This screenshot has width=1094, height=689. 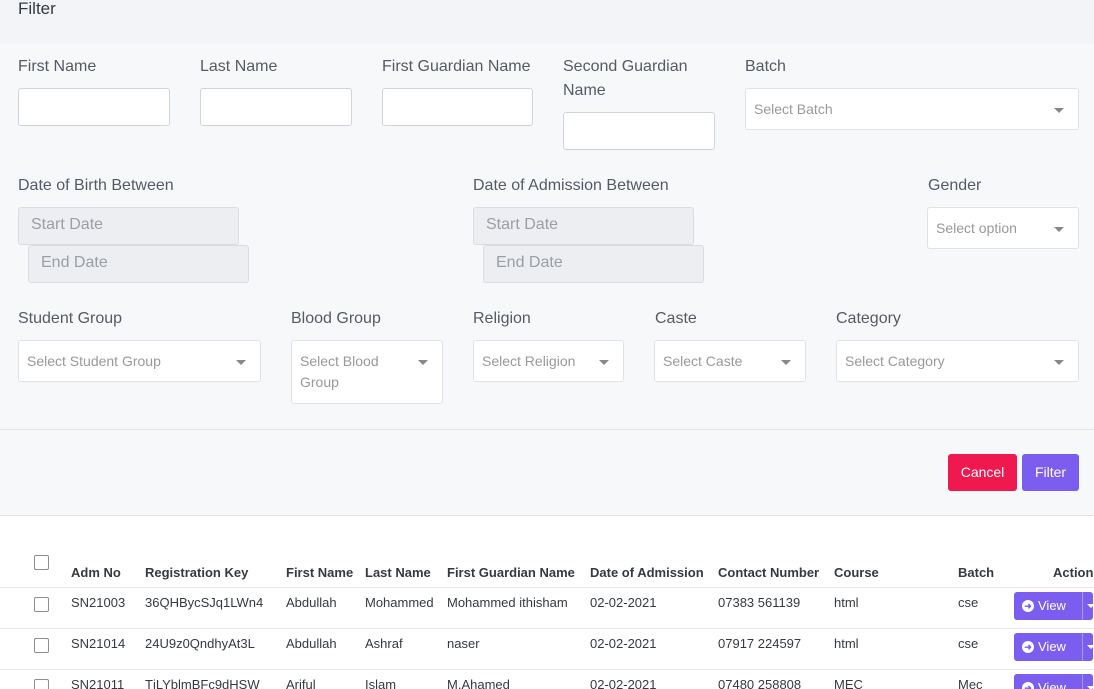 I want to click on first-guardian-input, so click(x=457, y=107).